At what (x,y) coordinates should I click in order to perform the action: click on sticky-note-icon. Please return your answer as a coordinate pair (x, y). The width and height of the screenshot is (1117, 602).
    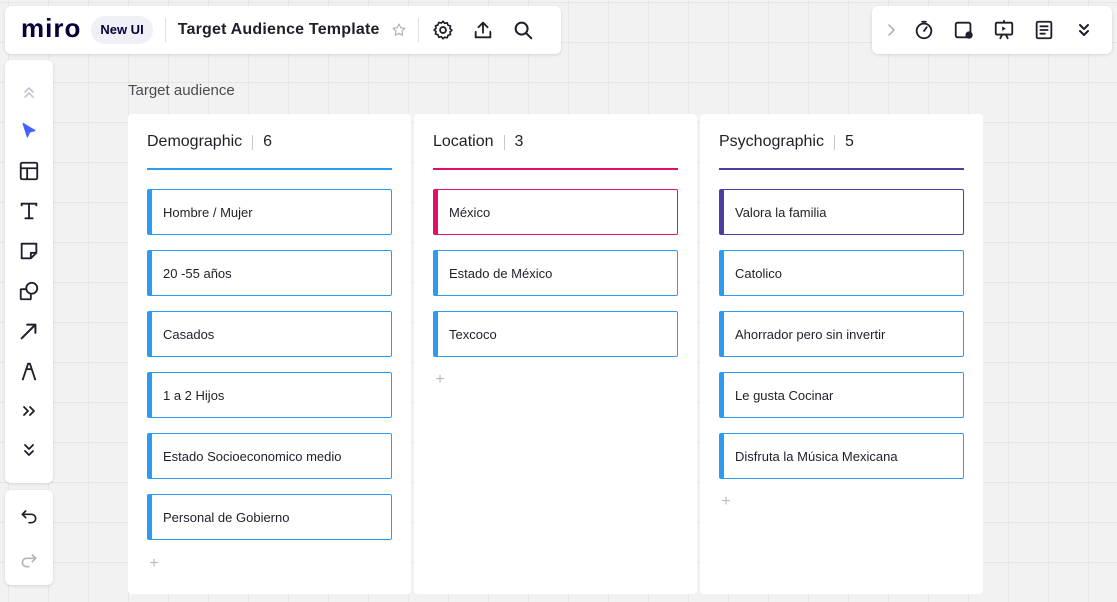
    Looking at the image, I should click on (29, 251).